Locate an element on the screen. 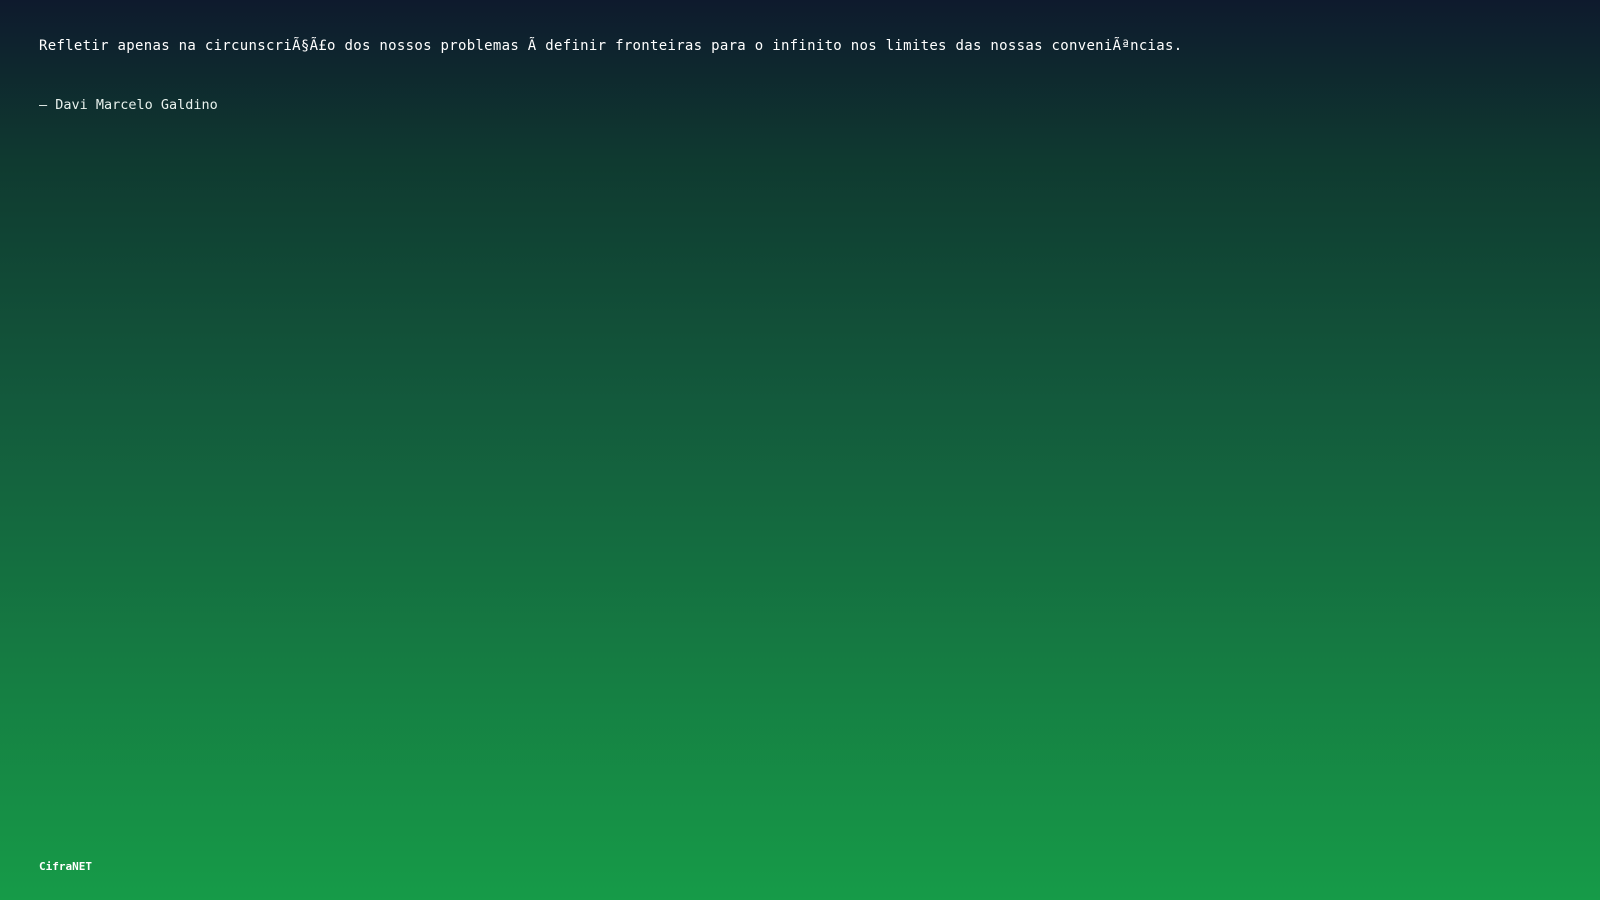 The height and width of the screenshot is (900, 1600). brand-label: CifraNET is located at coordinates (65, 866).